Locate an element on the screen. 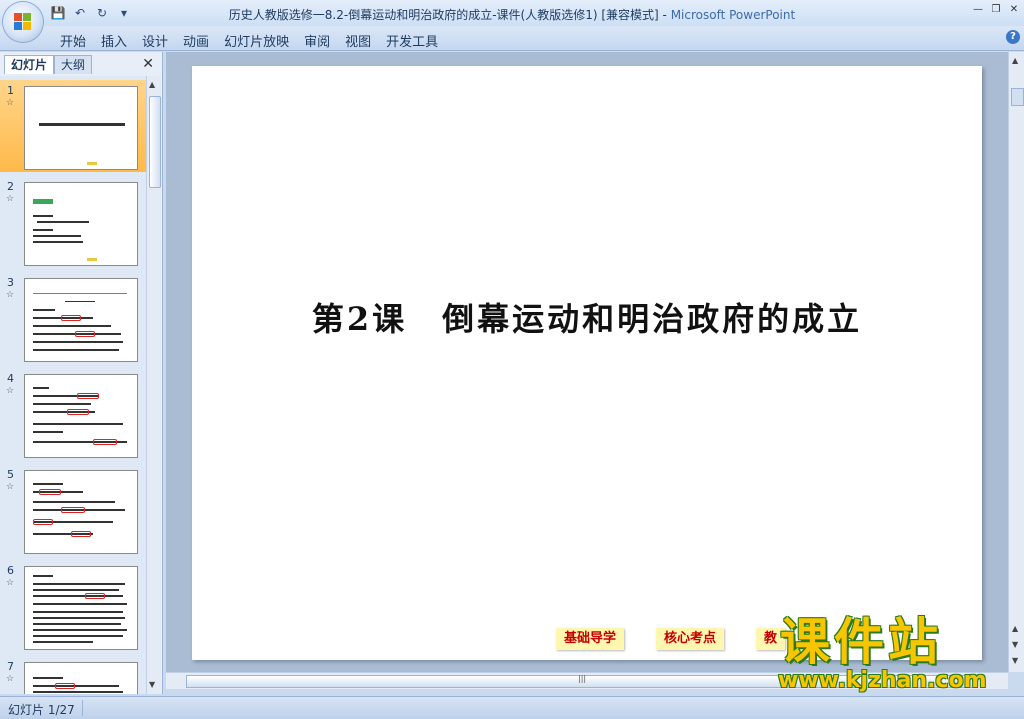  slides-pane: 幻灯片 大纲 ✕ 1 ☆ 2 ☆ 3 ☆ 4 ☆ 5 ☆ 6 ☆ 7 ☆ ▲ ▼ is located at coordinates (81, 373).